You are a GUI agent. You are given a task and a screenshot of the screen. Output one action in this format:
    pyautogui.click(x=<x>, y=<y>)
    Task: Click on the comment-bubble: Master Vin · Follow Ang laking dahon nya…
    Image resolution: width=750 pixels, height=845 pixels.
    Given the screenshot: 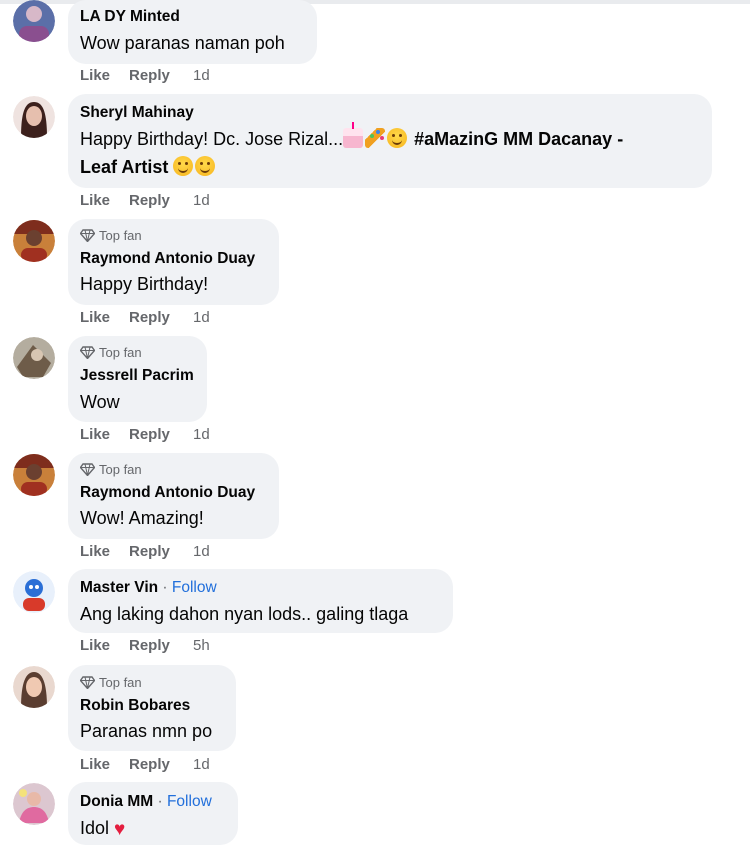 What is the action you would take?
    pyautogui.click(x=260, y=601)
    